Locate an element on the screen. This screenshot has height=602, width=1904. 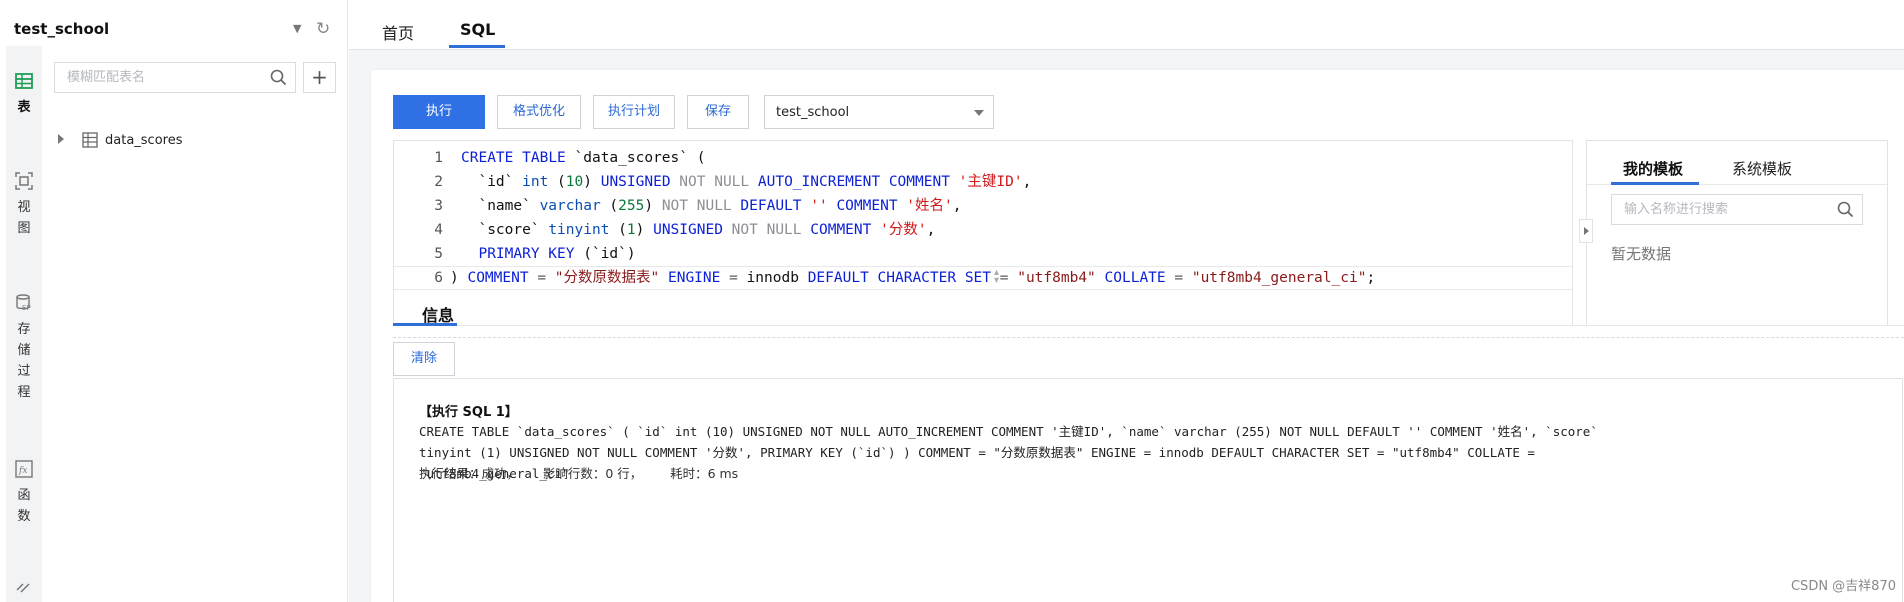
chevron-down-icon is located at coordinates (979, 113).